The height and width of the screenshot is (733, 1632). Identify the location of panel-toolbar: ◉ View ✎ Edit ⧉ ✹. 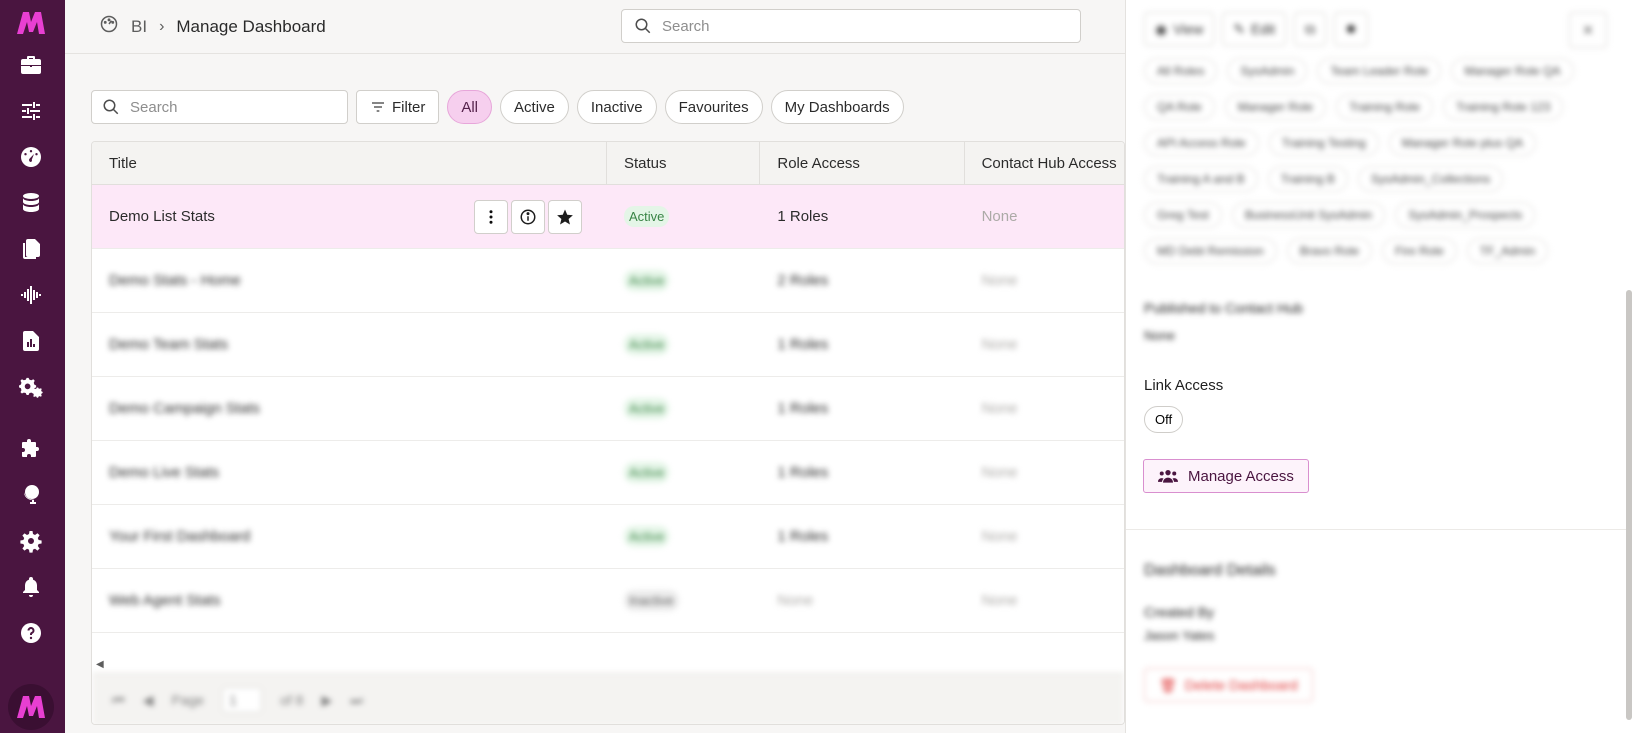
(1256, 29).